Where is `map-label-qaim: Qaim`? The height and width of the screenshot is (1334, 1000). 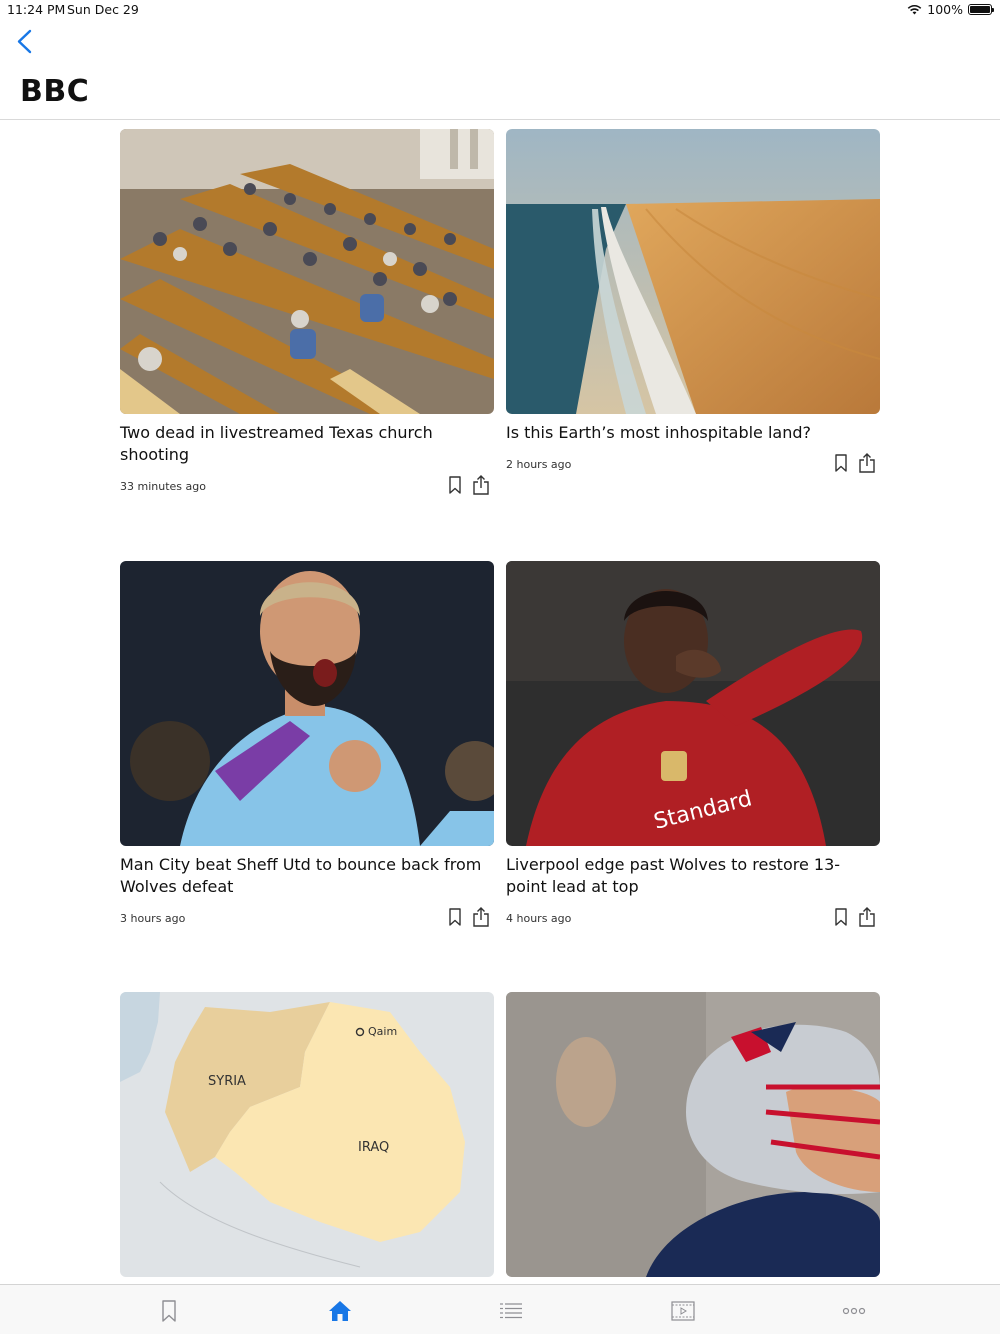
map-label-qaim: Qaim is located at coordinates (382, 1031).